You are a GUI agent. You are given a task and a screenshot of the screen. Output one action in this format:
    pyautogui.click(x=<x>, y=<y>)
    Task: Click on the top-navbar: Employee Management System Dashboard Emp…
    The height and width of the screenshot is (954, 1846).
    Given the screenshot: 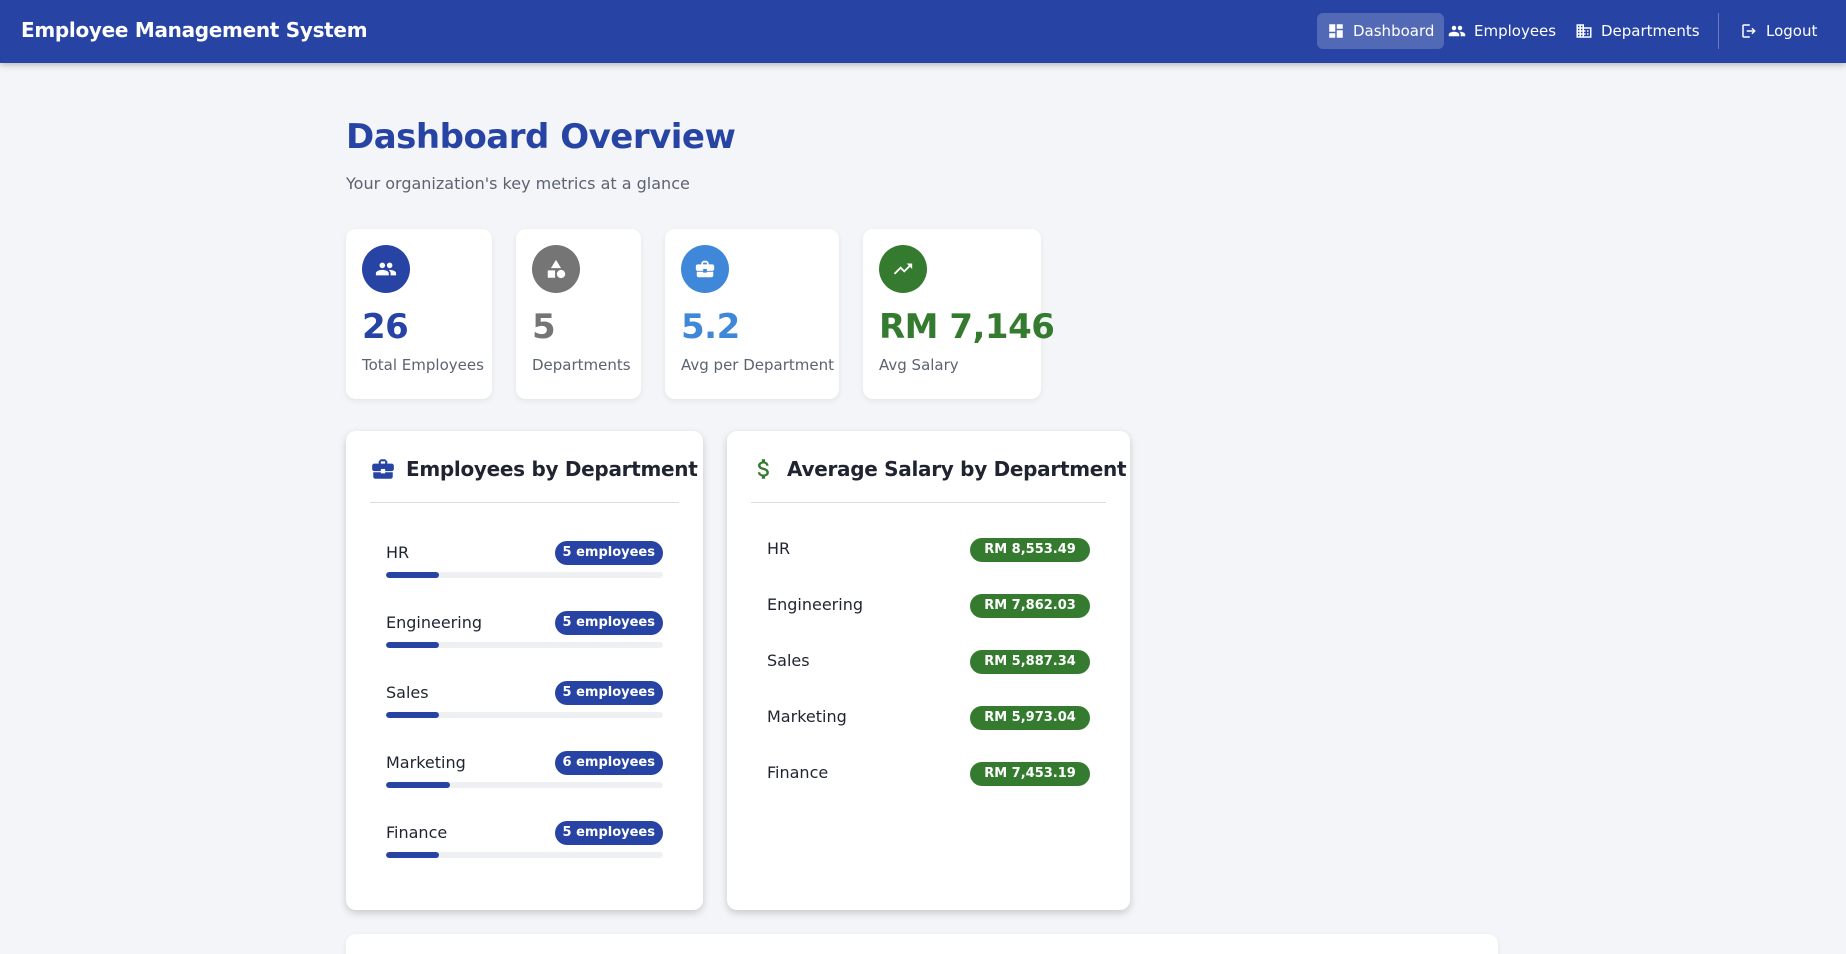 What is the action you would take?
    pyautogui.click(x=923, y=31)
    